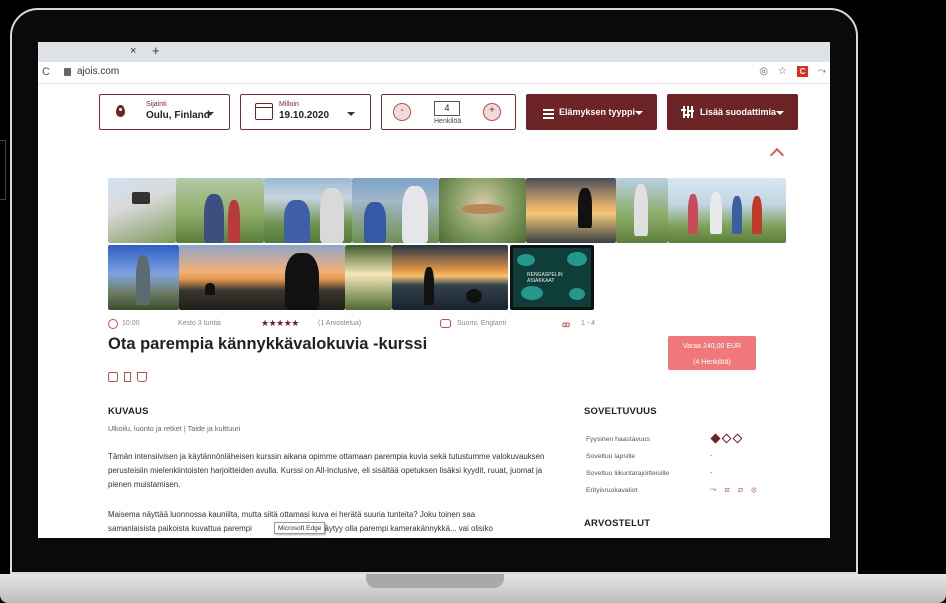 The width and height of the screenshot is (946, 603). Describe the element at coordinates (611, 456) in the screenshot. I see `suitability-label: Soveltuu lapsille` at that location.